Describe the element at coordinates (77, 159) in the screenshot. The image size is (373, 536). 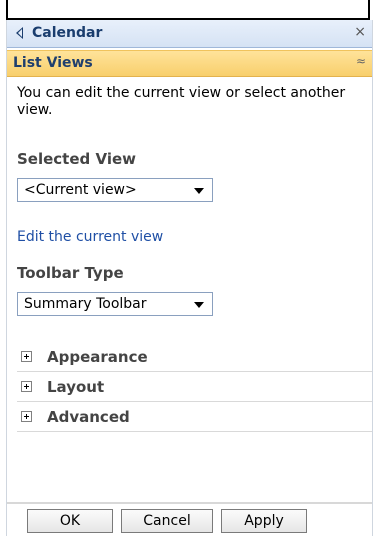
I see `selected-view-heading: Selected View` at that location.